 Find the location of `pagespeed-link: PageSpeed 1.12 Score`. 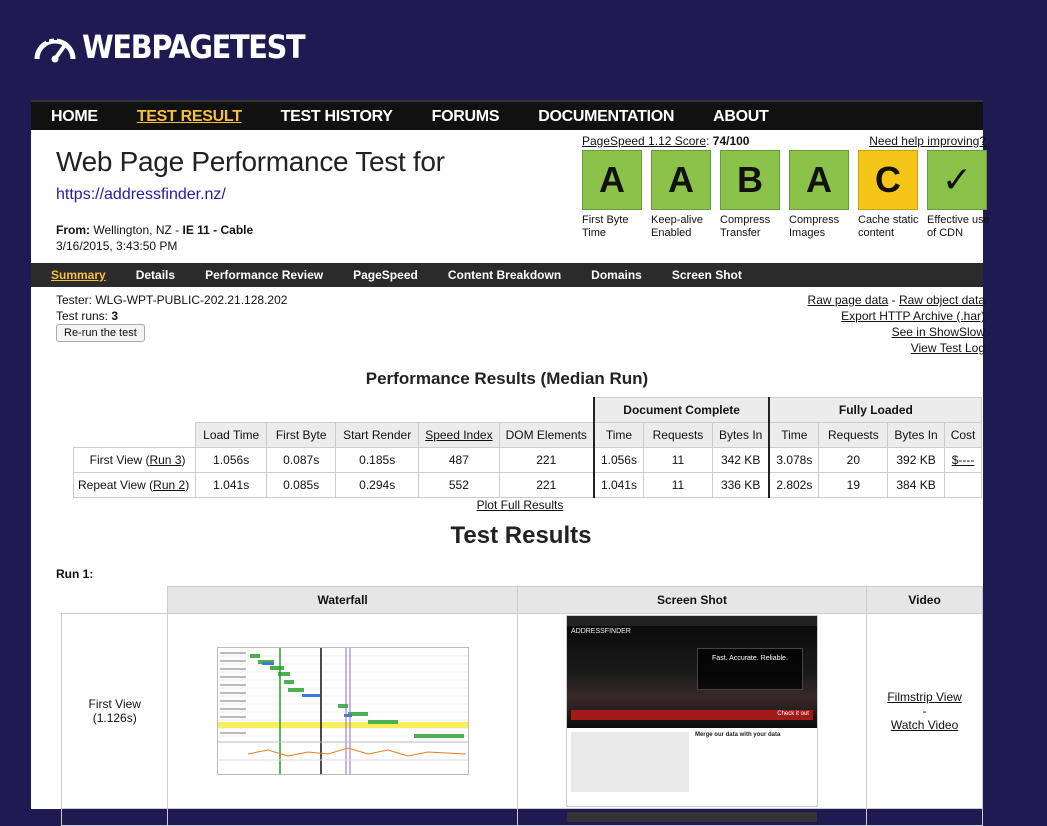

pagespeed-link: PageSpeed 1.12 Score is located at coordinates (644, 141).